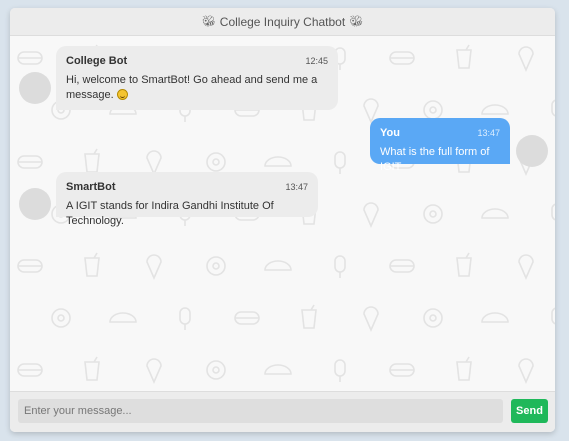  Describe the element at coordinates (260, 411) in the screenshot. I see `message-input` at that location.